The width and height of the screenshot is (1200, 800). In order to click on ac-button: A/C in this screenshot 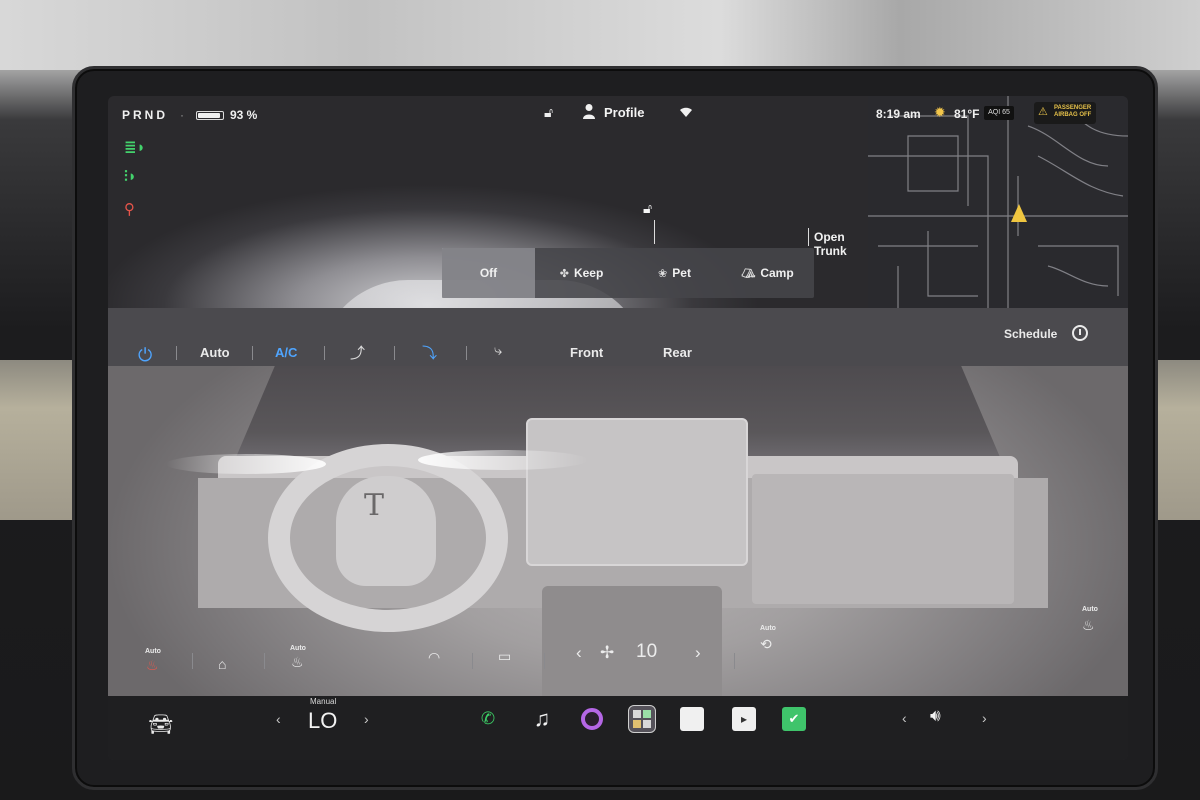, I will do `click(286, 352)`.